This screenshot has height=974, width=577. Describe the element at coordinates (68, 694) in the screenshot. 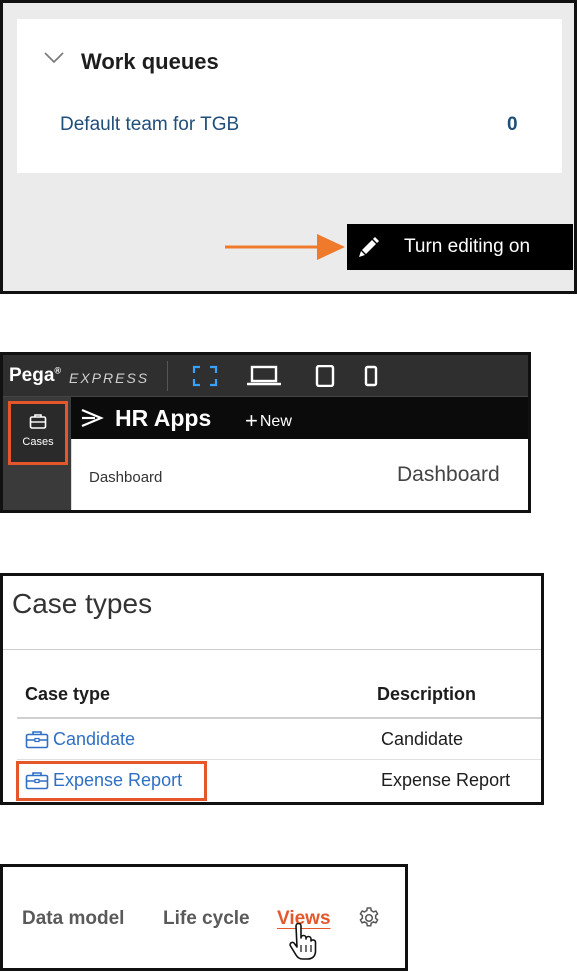

I see `column-header-case-type: Case type` at that location.